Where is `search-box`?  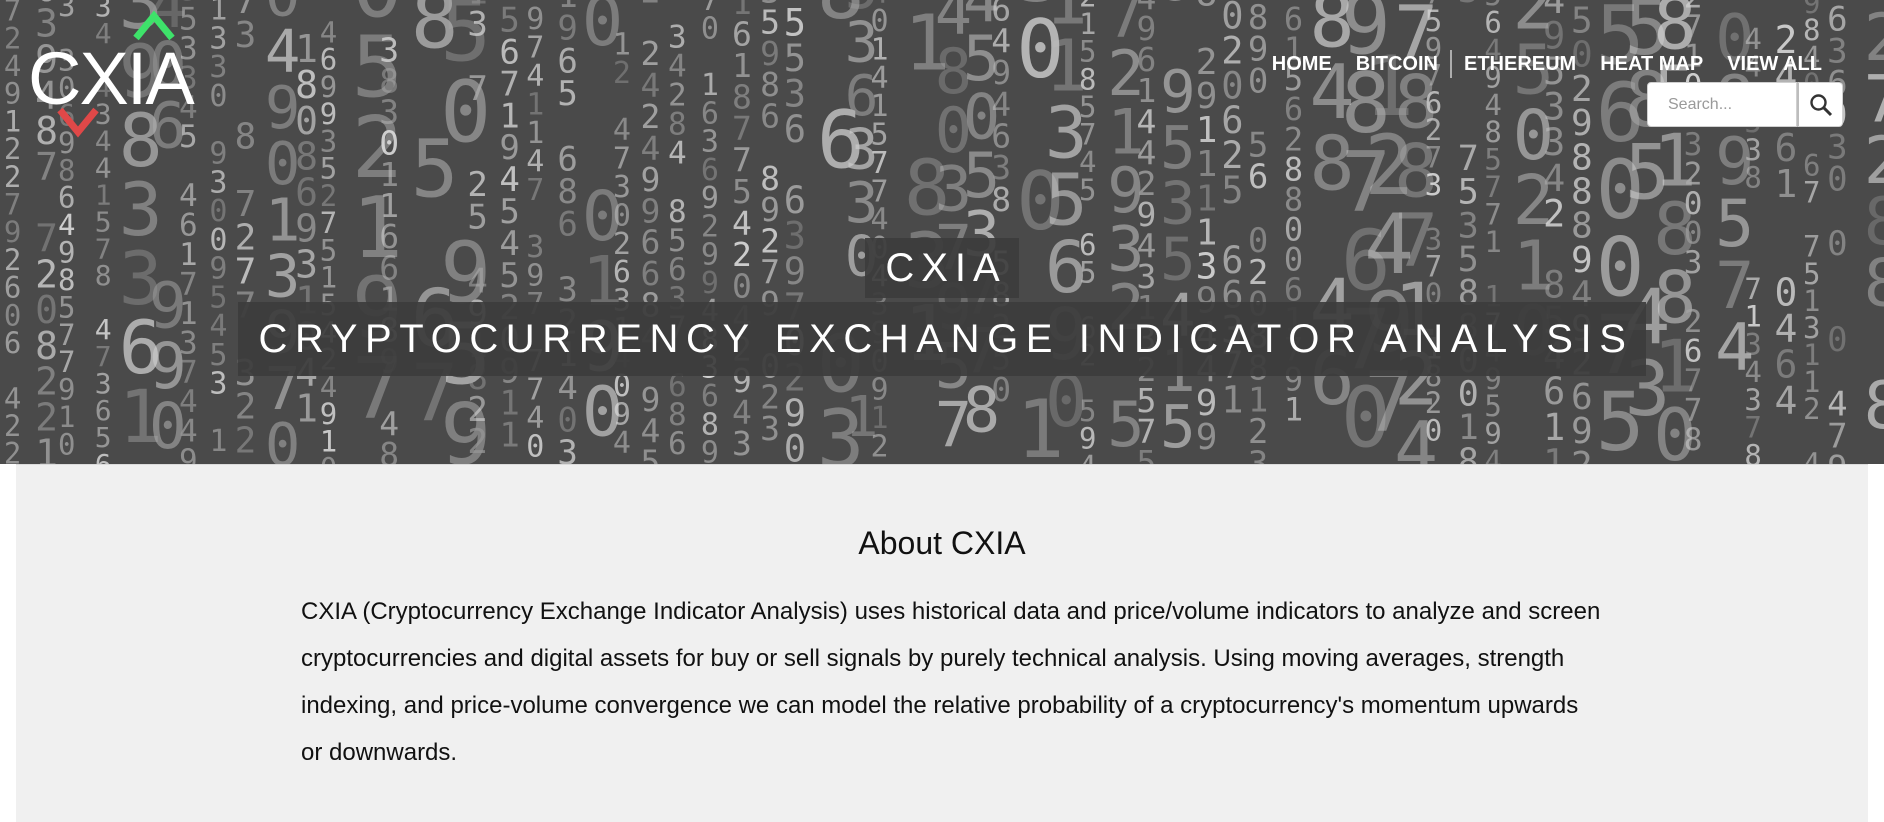
search-box is located at coordinates (1745, 104).